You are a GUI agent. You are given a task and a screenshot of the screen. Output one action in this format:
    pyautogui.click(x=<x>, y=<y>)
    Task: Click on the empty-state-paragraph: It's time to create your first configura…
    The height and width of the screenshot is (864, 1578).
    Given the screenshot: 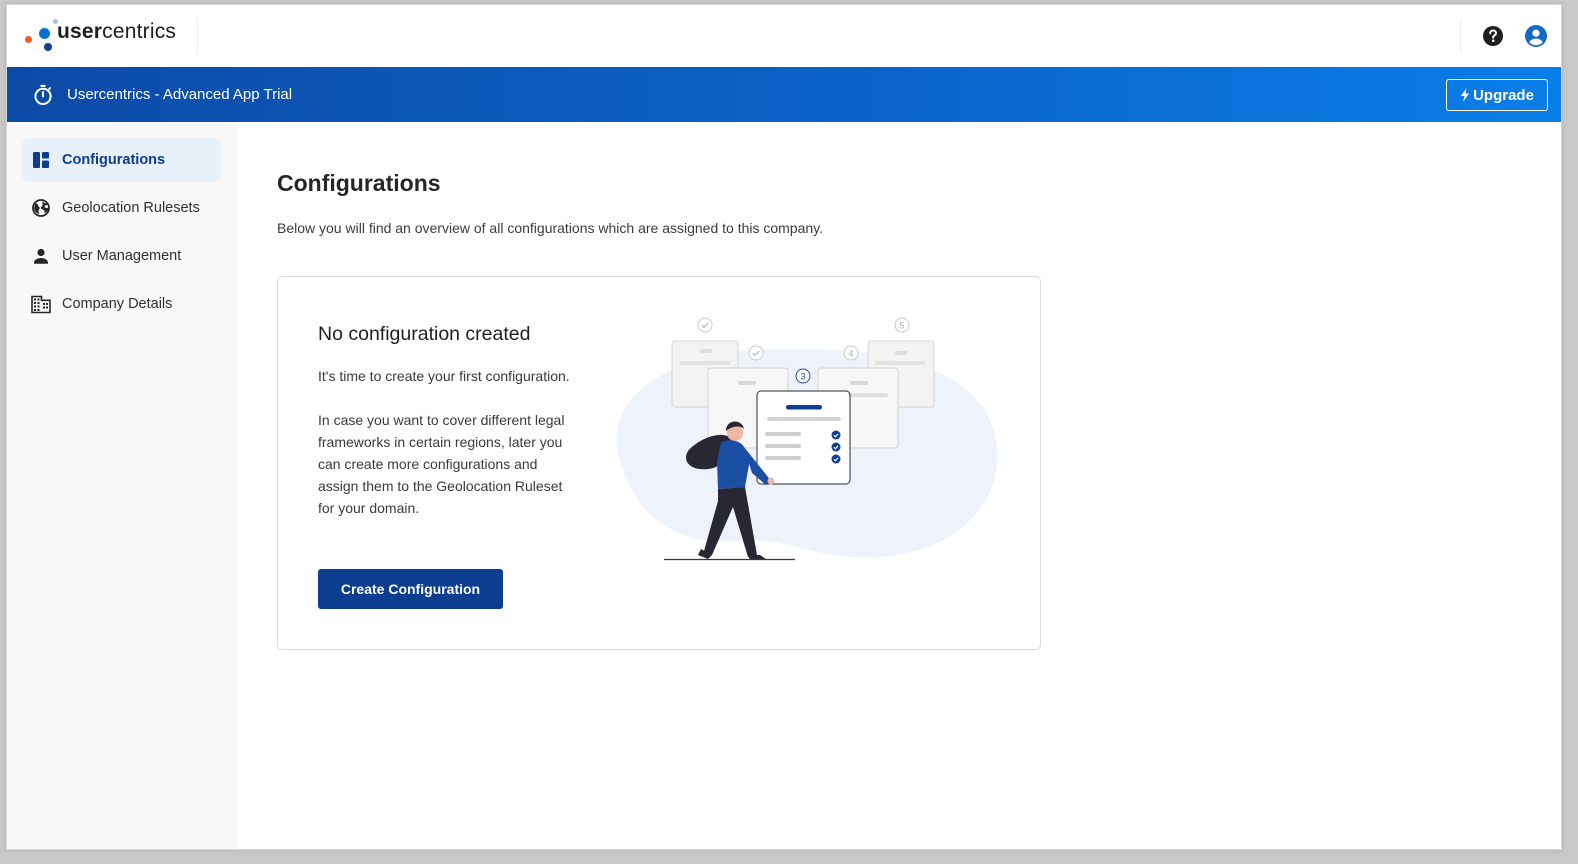 What is the action you would take?
    pyautogui.click(x=444, y=376)
    